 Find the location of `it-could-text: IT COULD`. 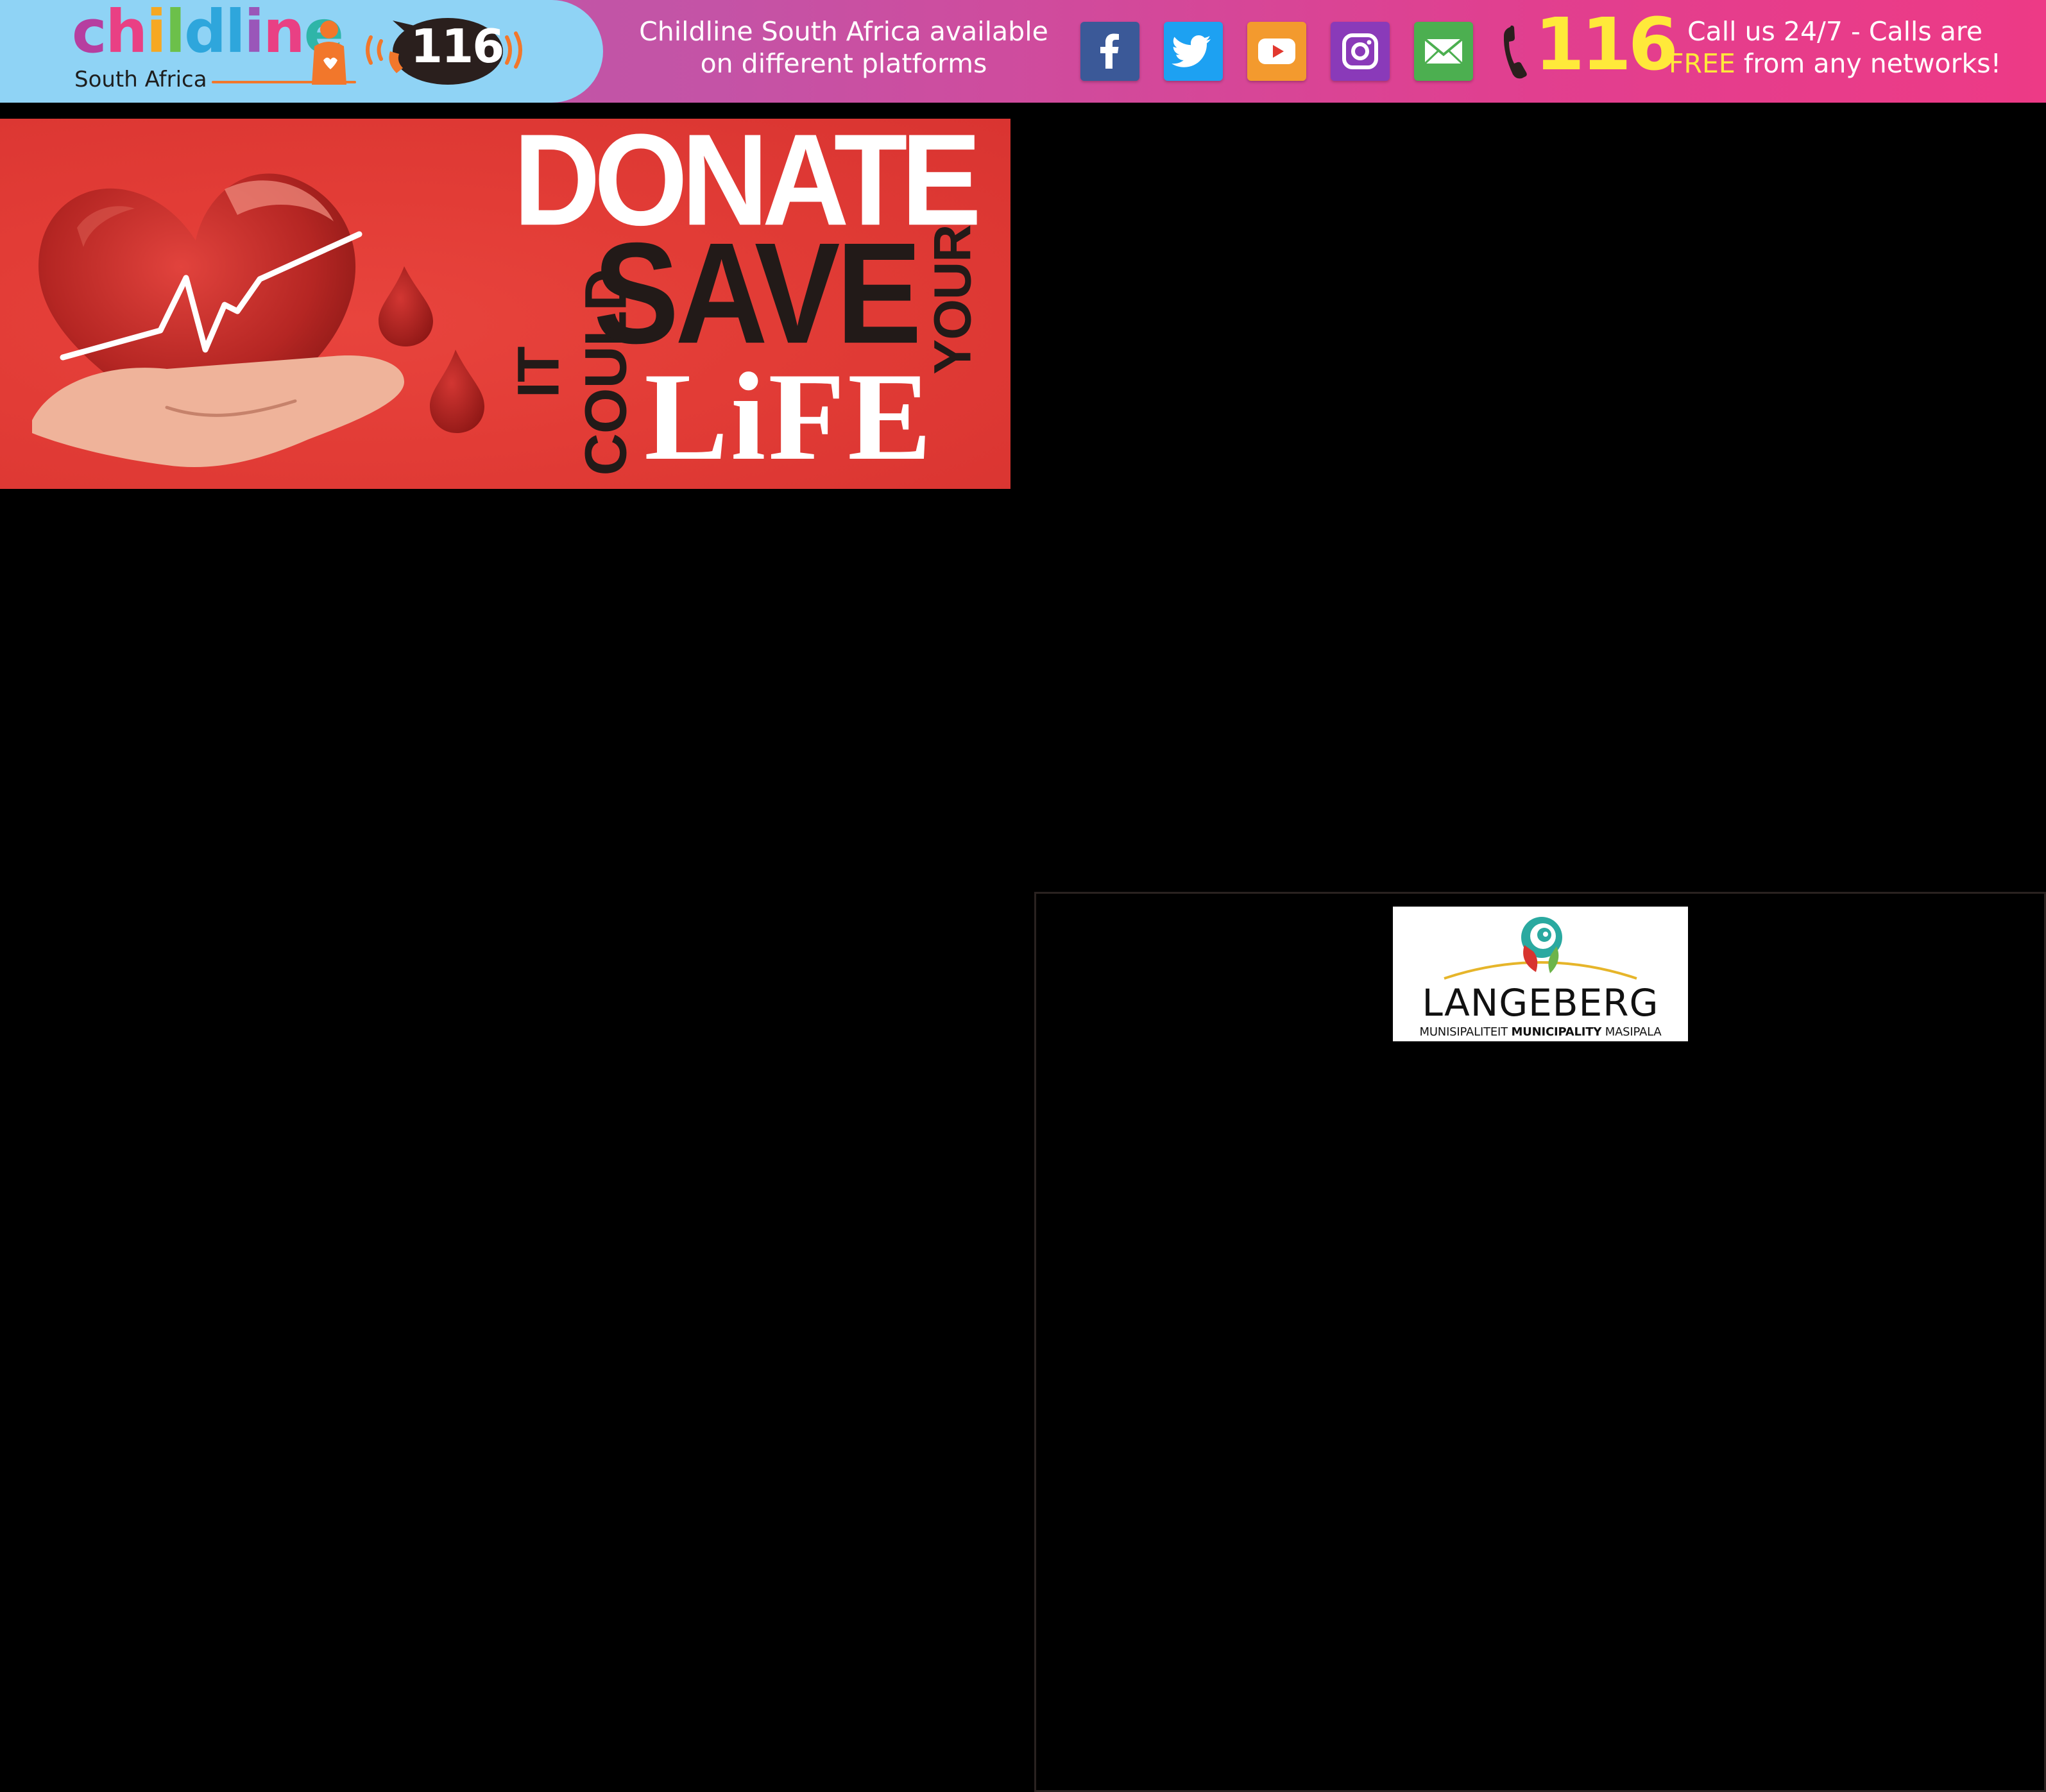

it-could-text: IT COULD is located at coordinates (572, 372).